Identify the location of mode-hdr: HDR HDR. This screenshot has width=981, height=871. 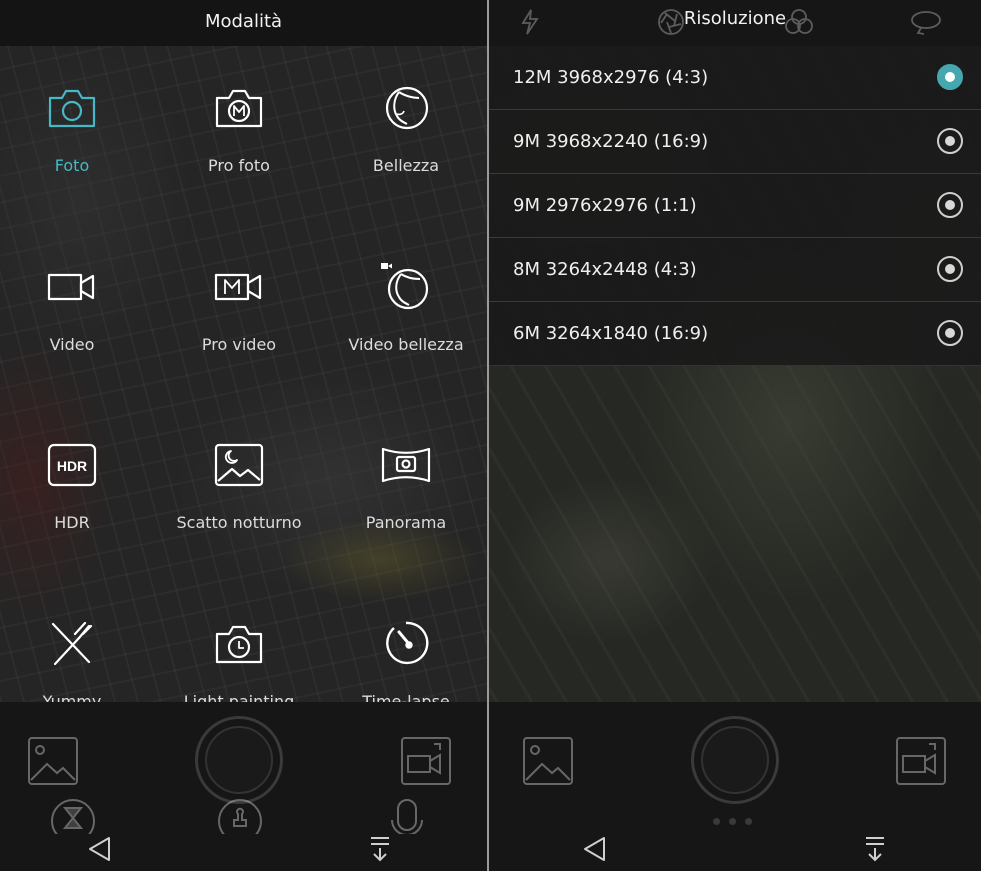
(76, 478).